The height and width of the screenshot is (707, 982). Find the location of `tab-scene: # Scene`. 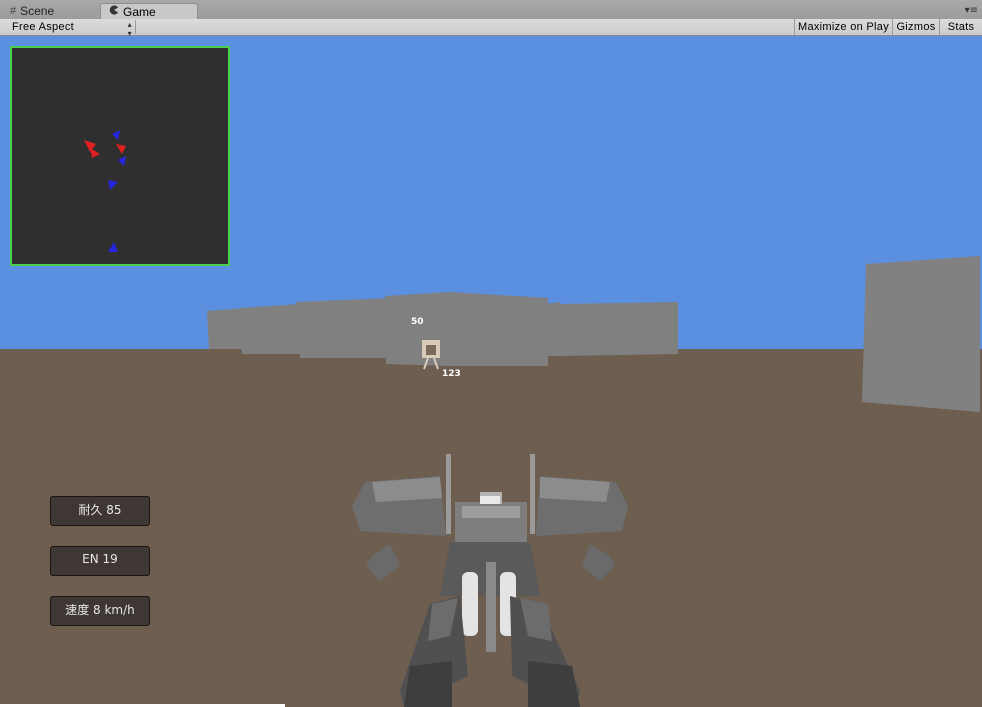

tab-scene: # Scene is located at coordinates (50, 11).